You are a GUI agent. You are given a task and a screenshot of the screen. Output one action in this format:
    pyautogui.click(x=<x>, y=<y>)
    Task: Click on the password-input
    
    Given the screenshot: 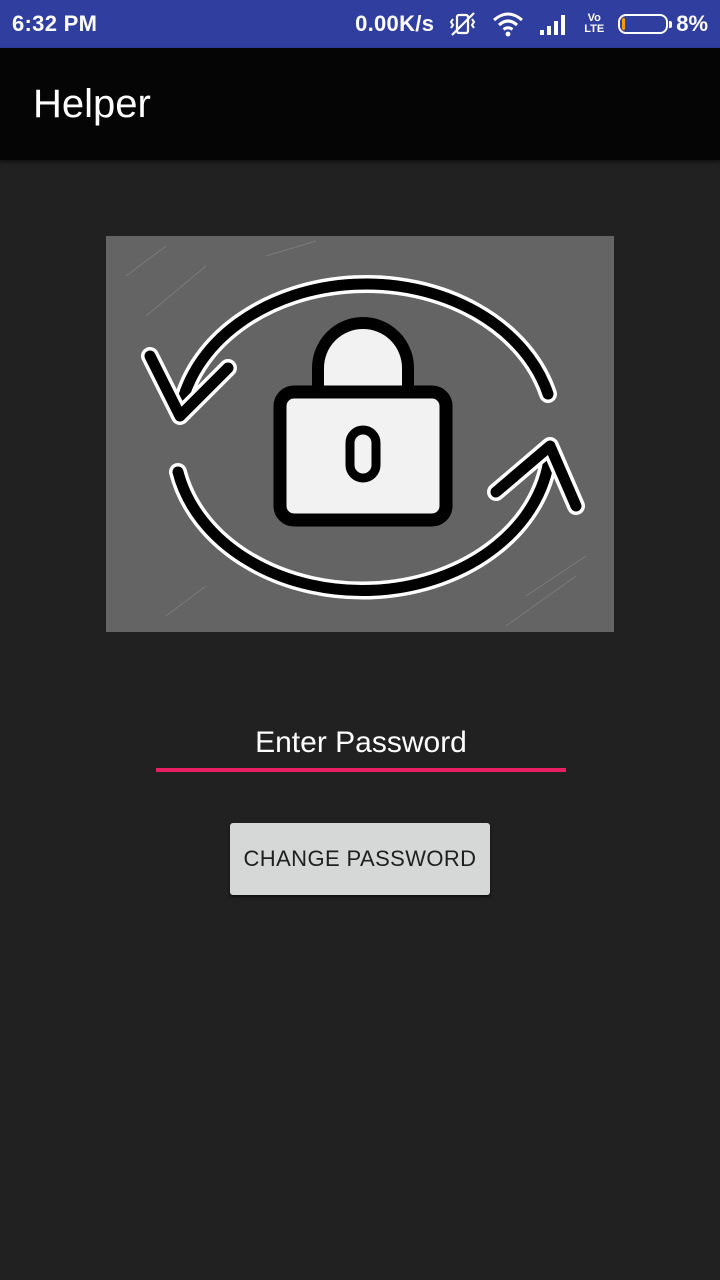 What is the action you would take?
    pyautogui.click(x=361, y=743)
    